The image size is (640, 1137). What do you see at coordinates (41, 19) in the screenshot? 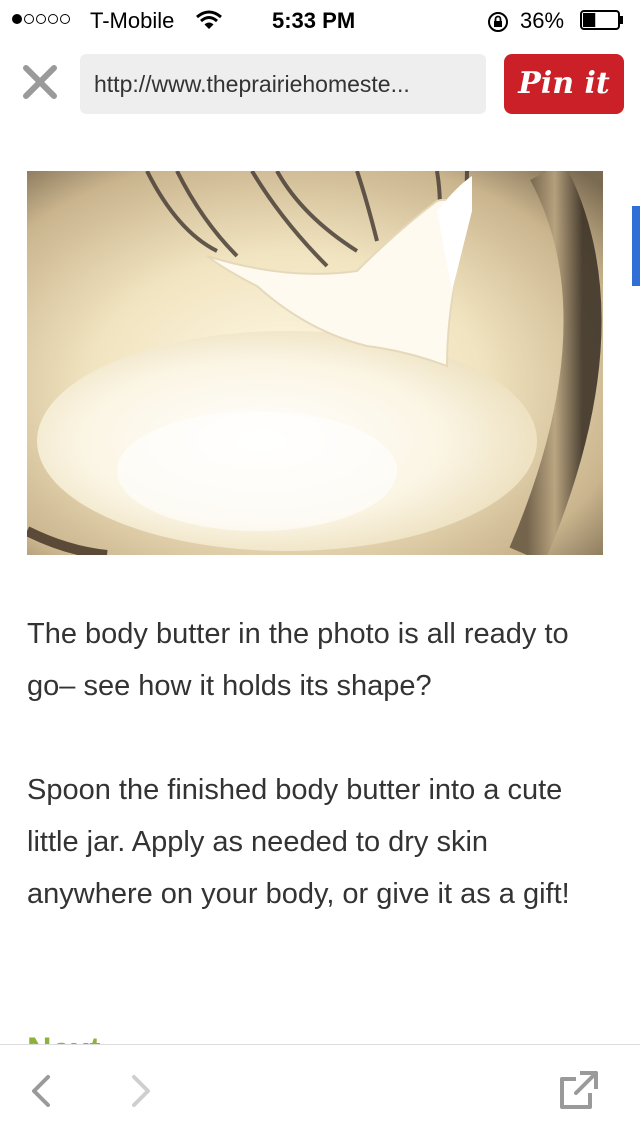
I see `signal-strength-icon` at bounding box center [41, 19].